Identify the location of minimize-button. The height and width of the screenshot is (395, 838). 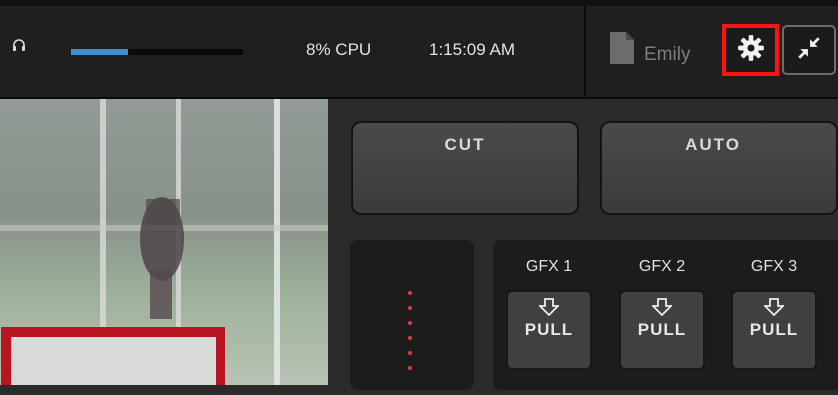
(809, 50).